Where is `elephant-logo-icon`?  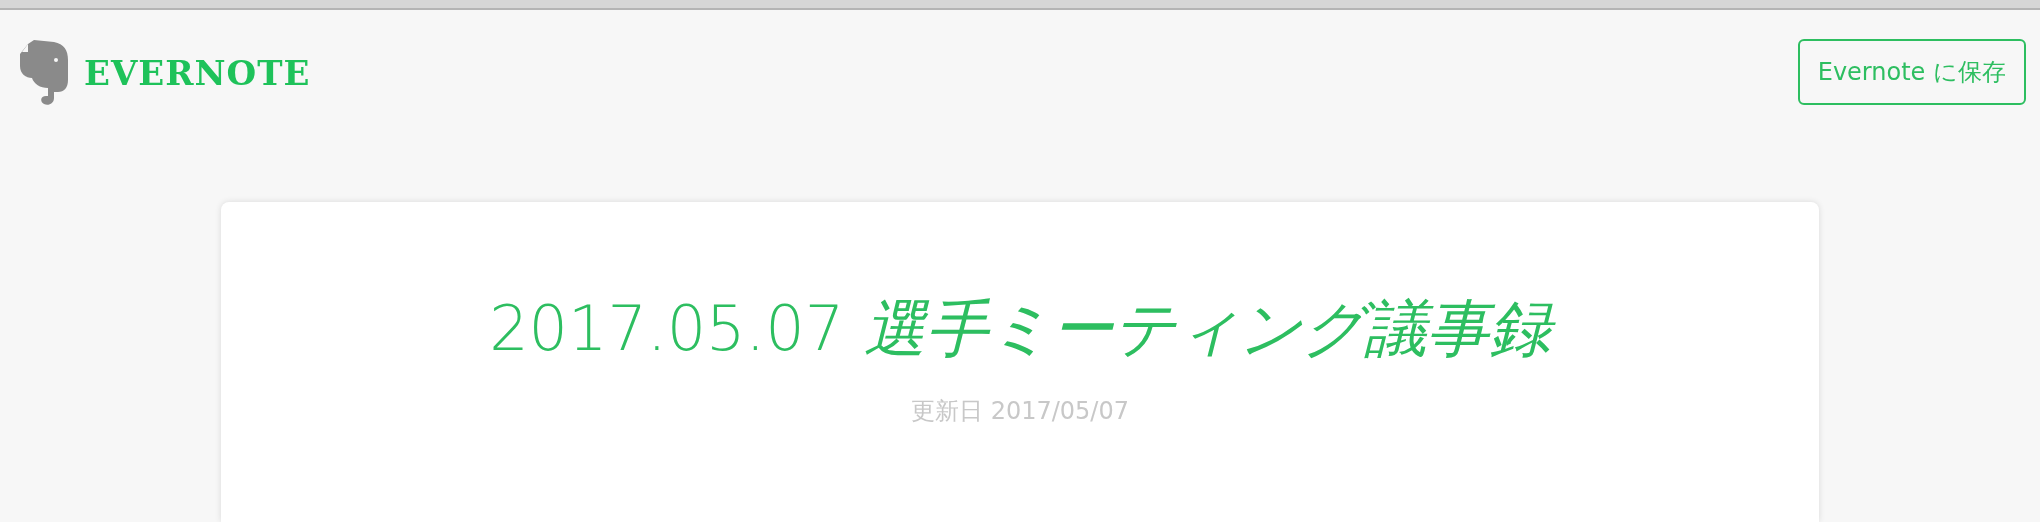 elephant-logo-icon is located at coordinates (45, 73).